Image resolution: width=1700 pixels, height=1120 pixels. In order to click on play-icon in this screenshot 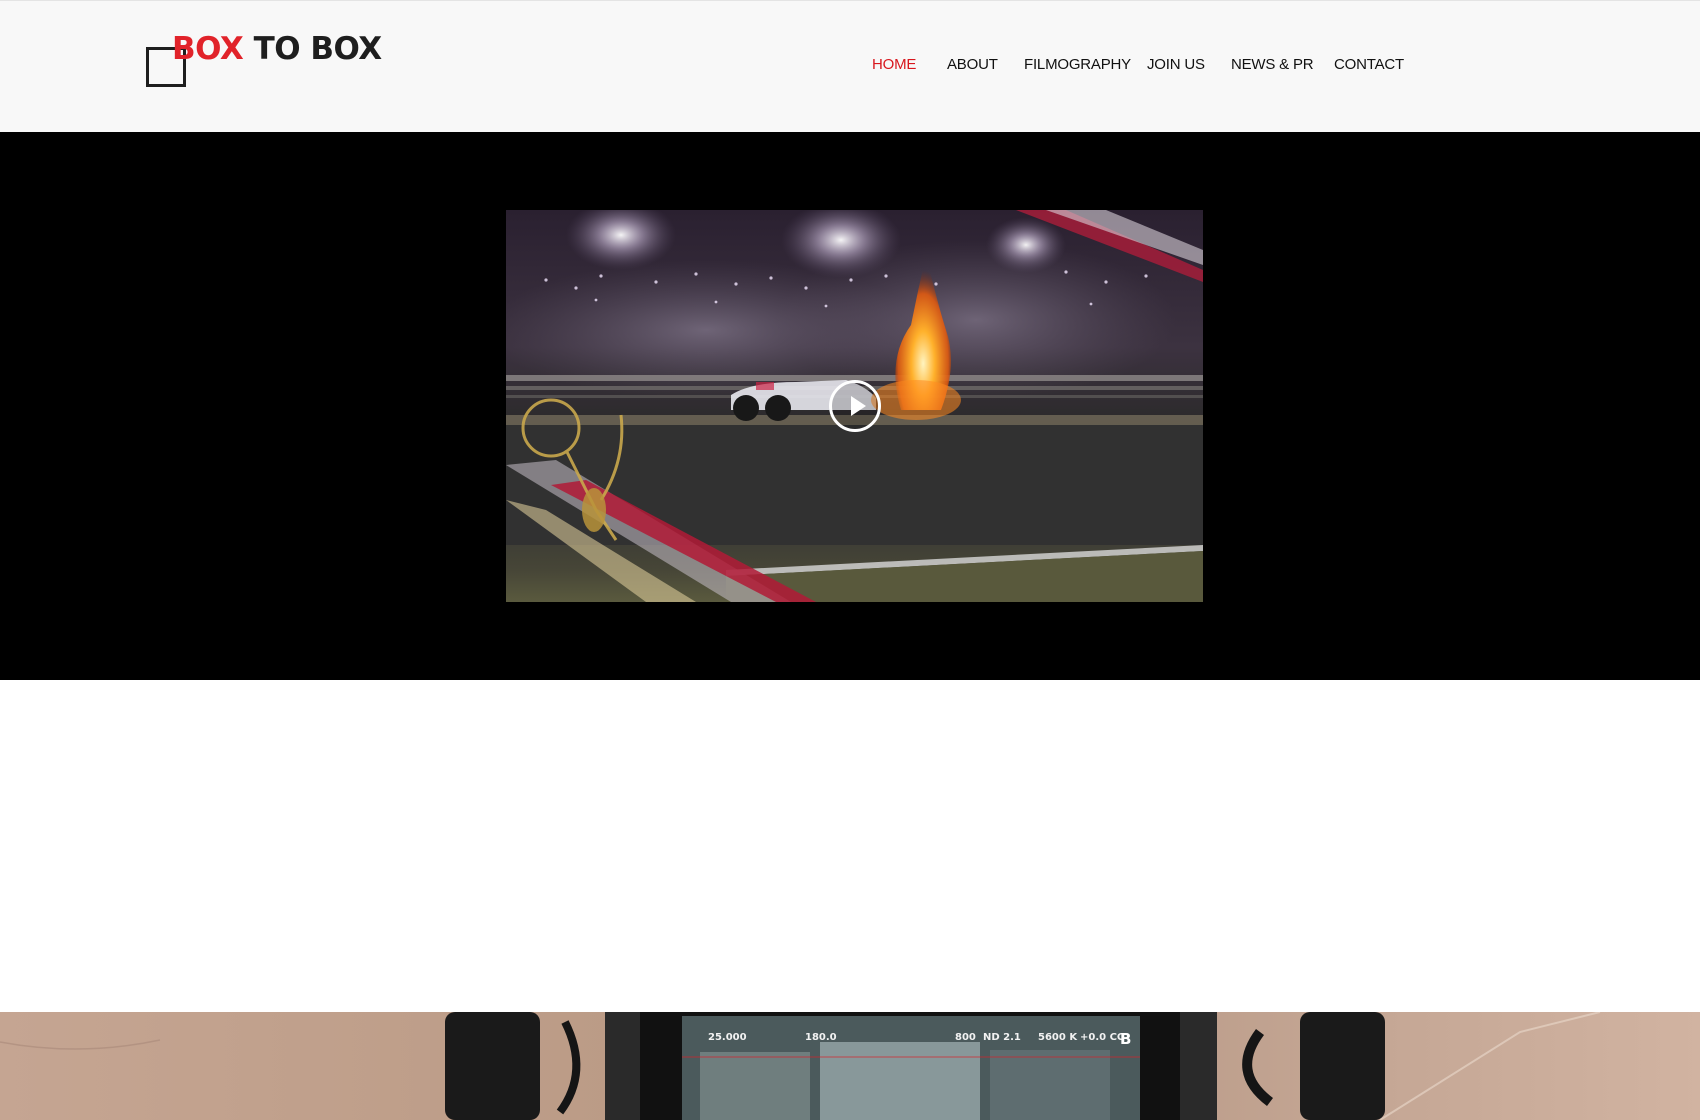, I will do `click(858, 406)`.